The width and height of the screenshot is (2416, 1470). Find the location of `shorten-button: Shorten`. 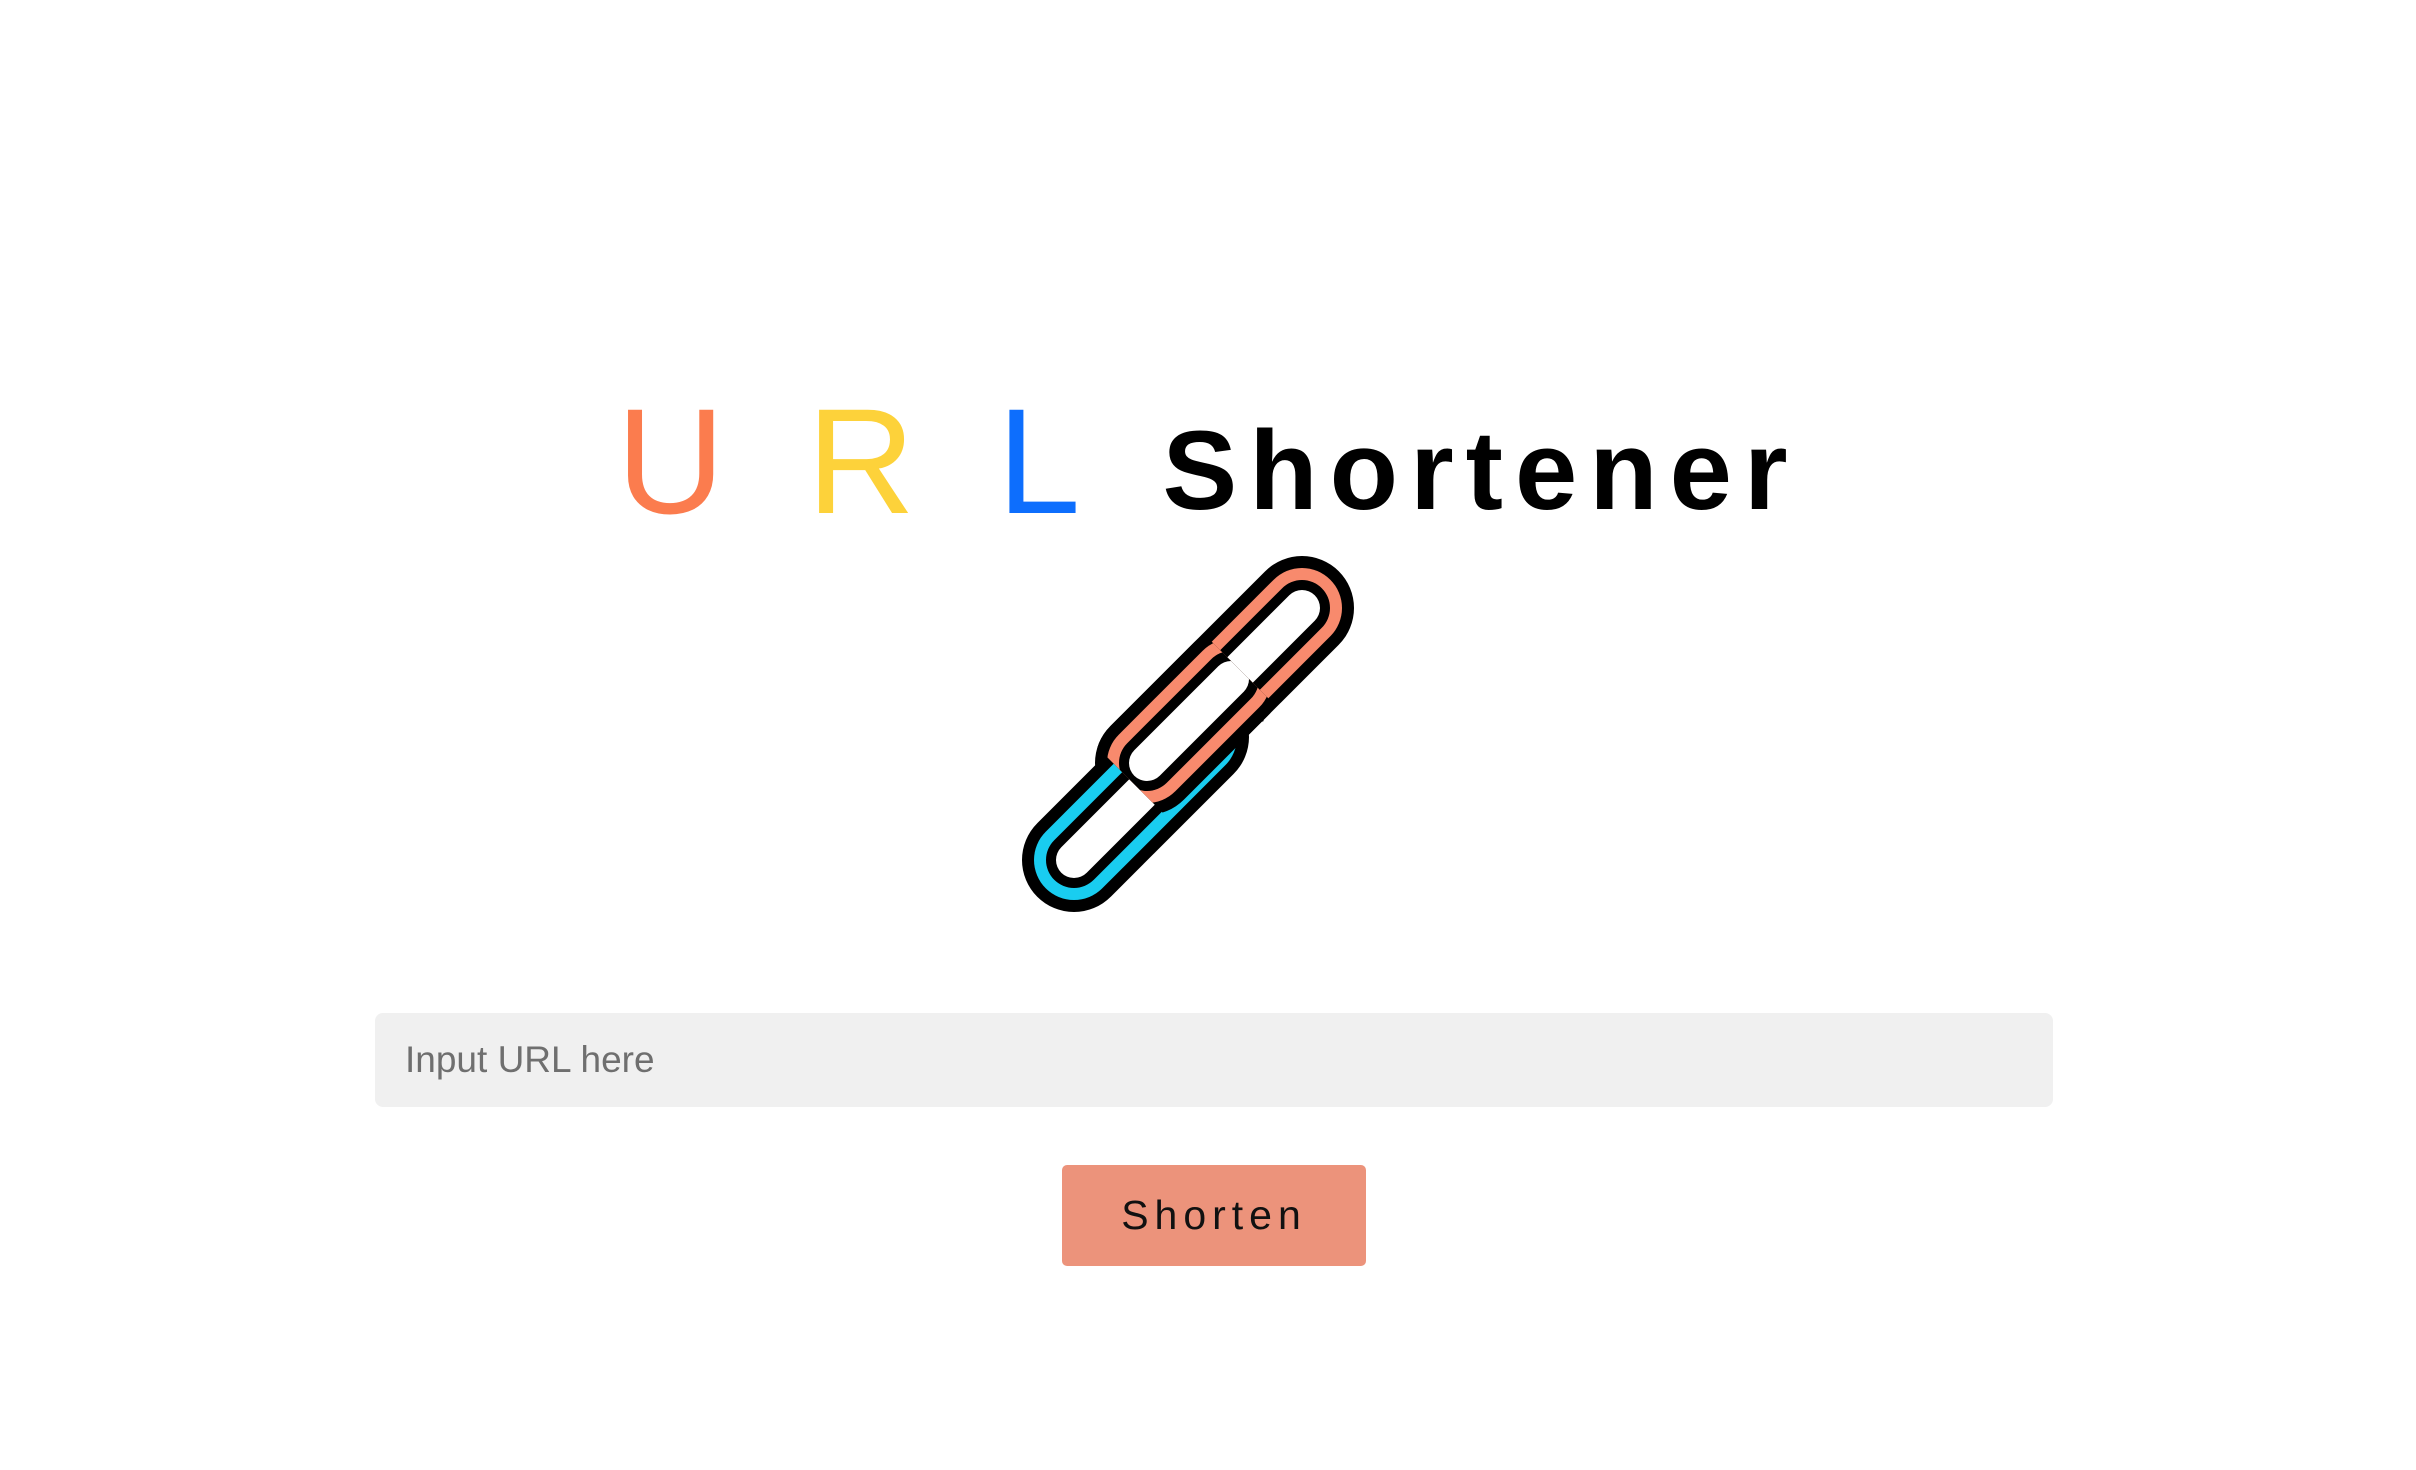

shorten-button: Shorten is located at coordinates (1214, 1215).